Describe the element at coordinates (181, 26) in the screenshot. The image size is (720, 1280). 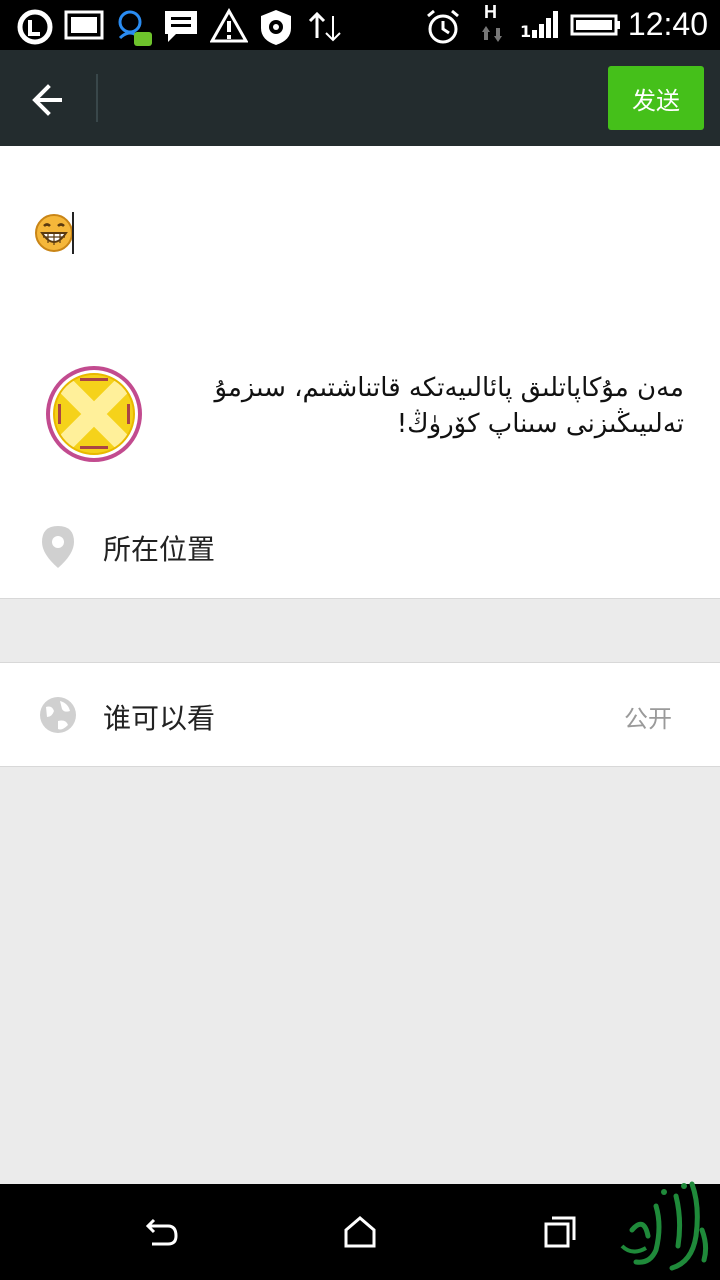
I see `message-icon` at that location.